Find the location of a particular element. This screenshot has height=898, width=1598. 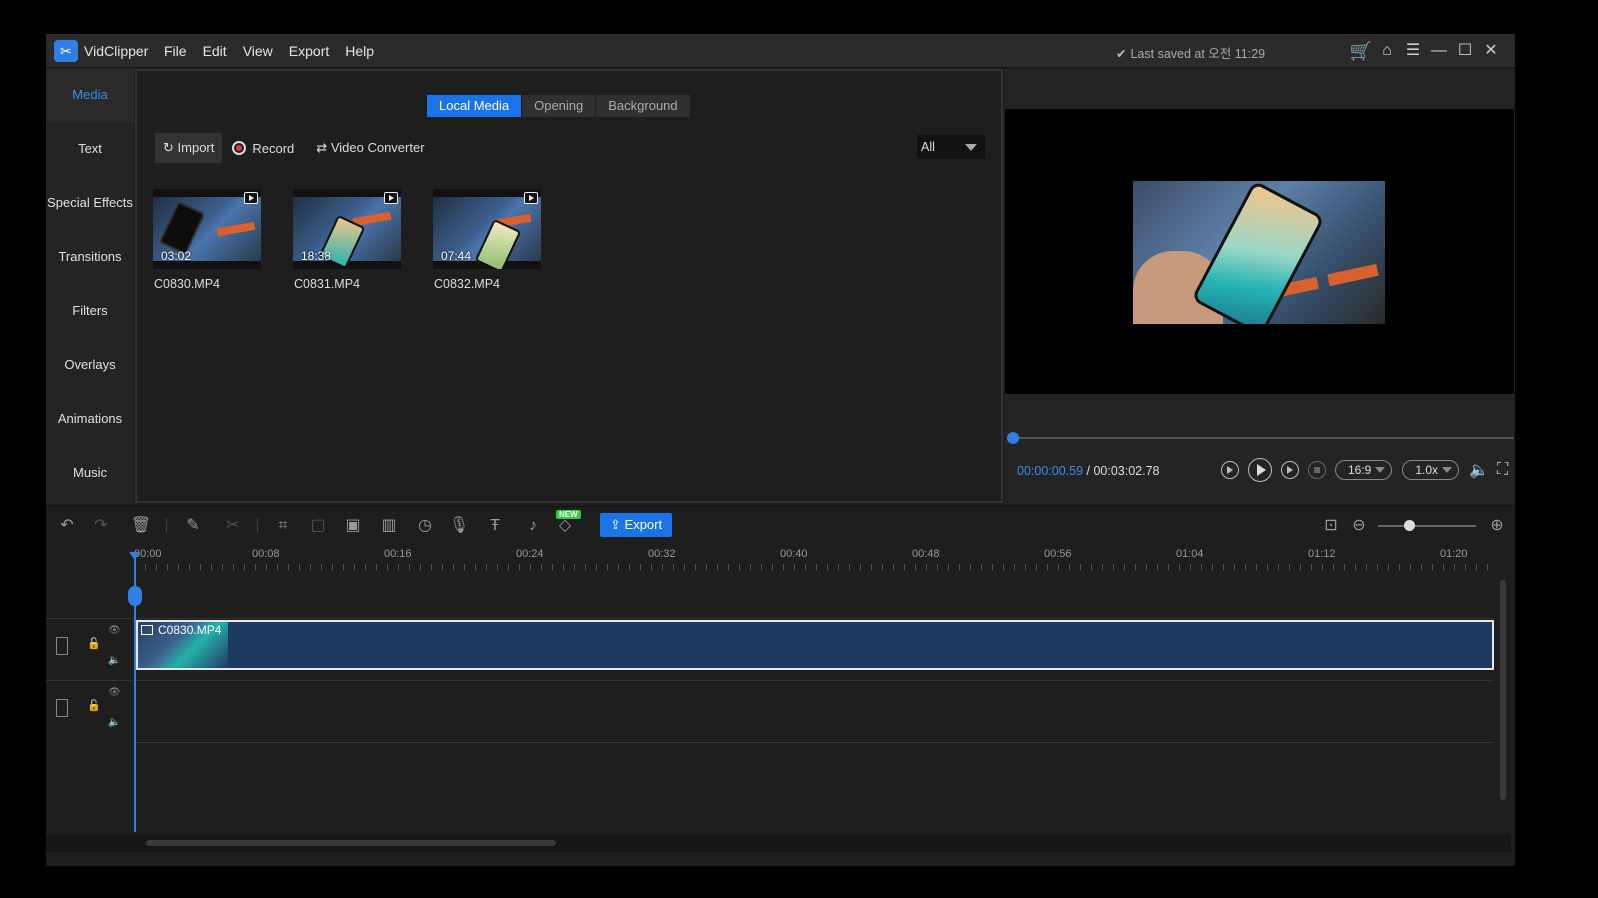

preview-frame is located at coordinates (1259, 252).